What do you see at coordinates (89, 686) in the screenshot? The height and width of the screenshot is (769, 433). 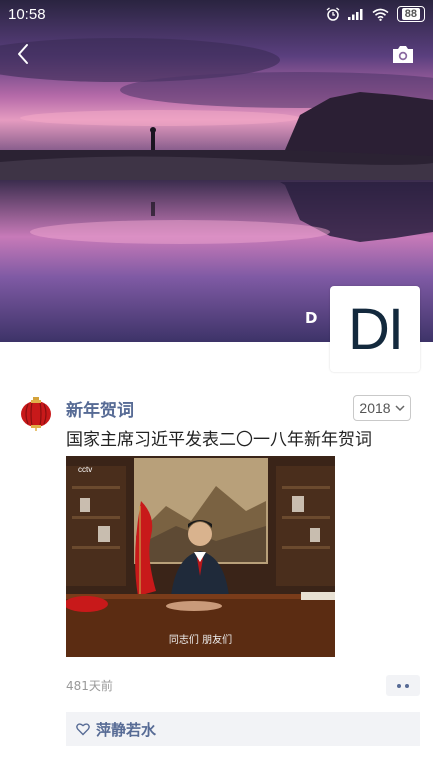 I see `post-time: 481天前` at bounding box center [89, 686].